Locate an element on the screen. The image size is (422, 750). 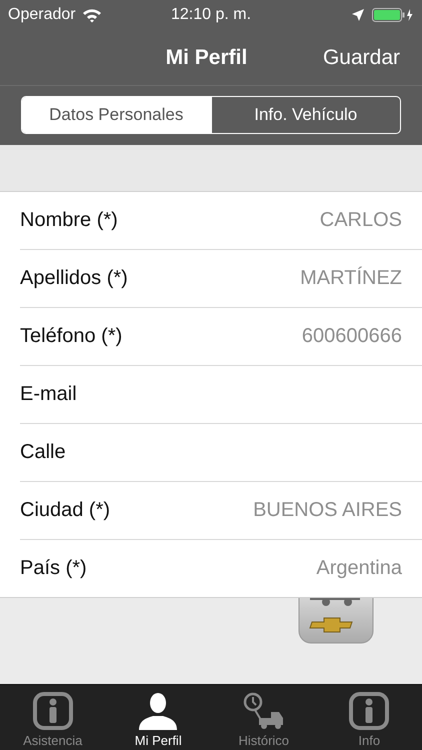
segment-tab: Info. Vehículo is located at coordinates (305, 115).